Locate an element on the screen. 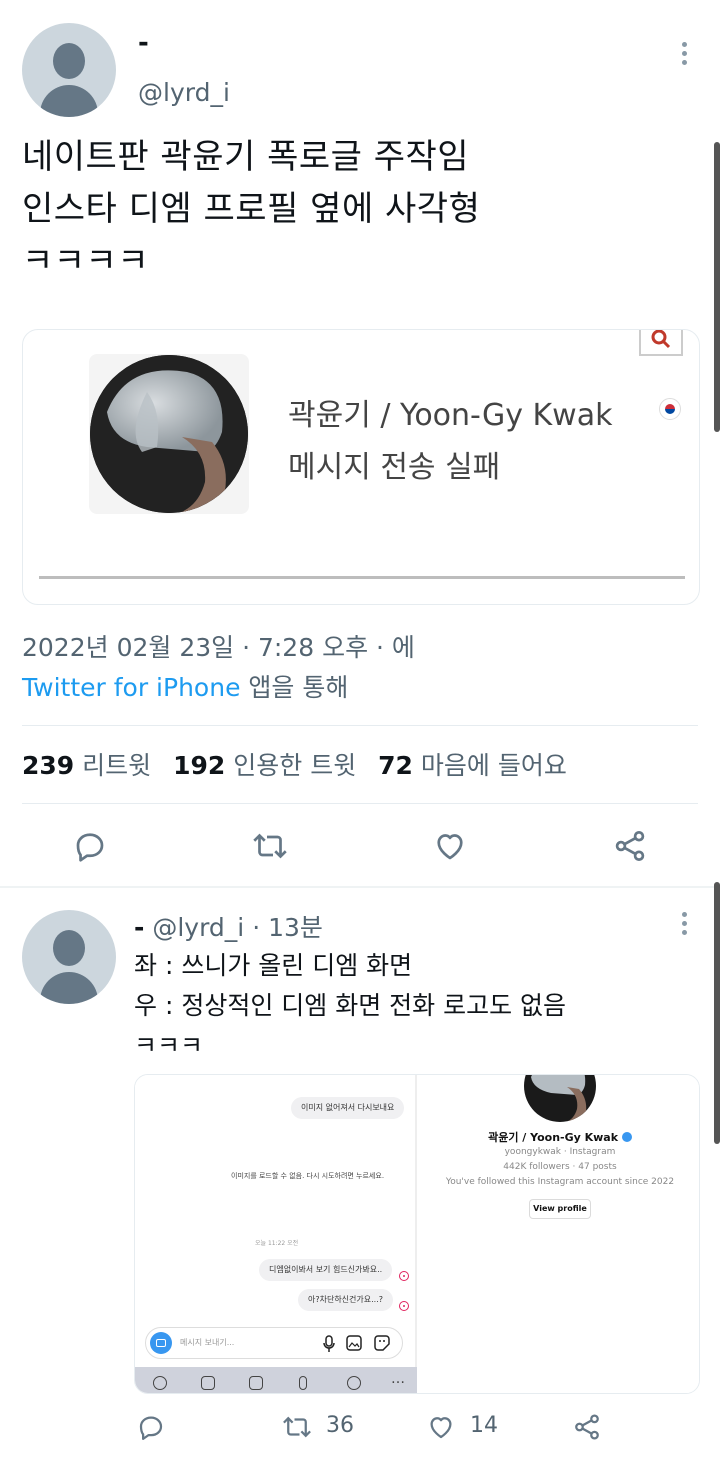 This screenshot has height=1465, width=720. gif-icon is located at coordinates (256, 1383).